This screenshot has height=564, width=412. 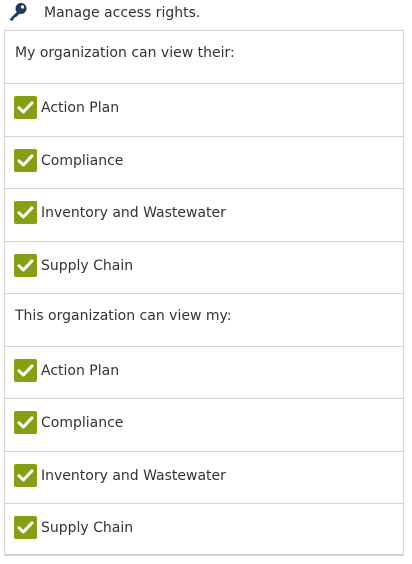 I want to click on section-label: My organization can view their:, so click(x=125, y=53).